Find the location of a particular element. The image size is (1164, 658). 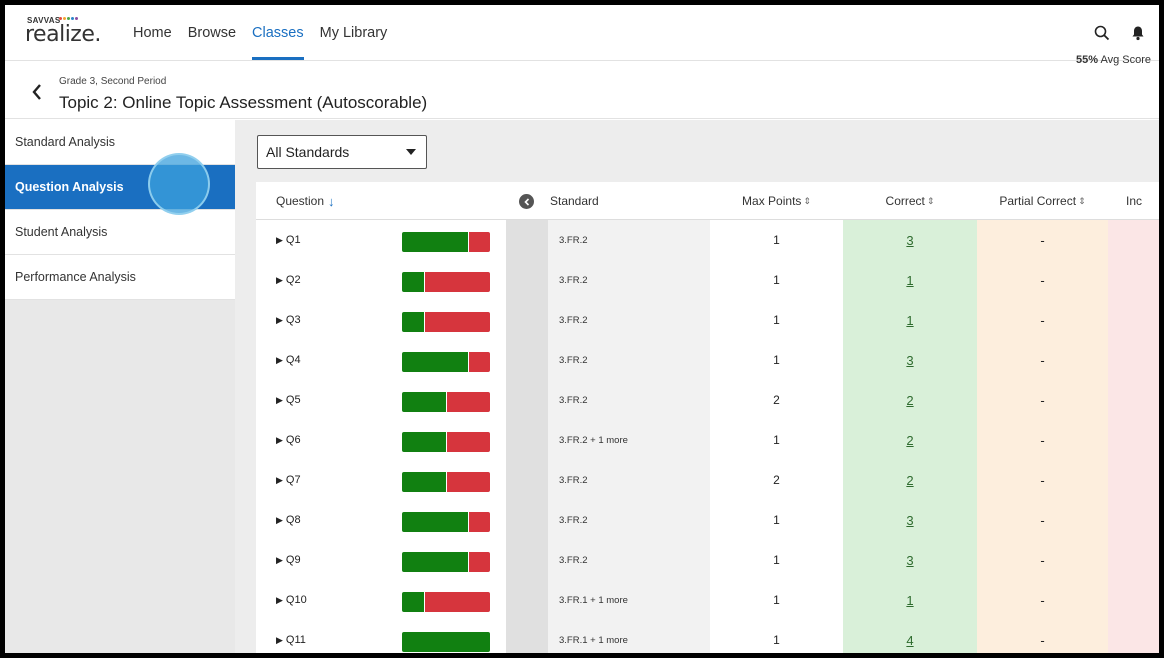

bell-icon is located at coordinates (1138, 33).